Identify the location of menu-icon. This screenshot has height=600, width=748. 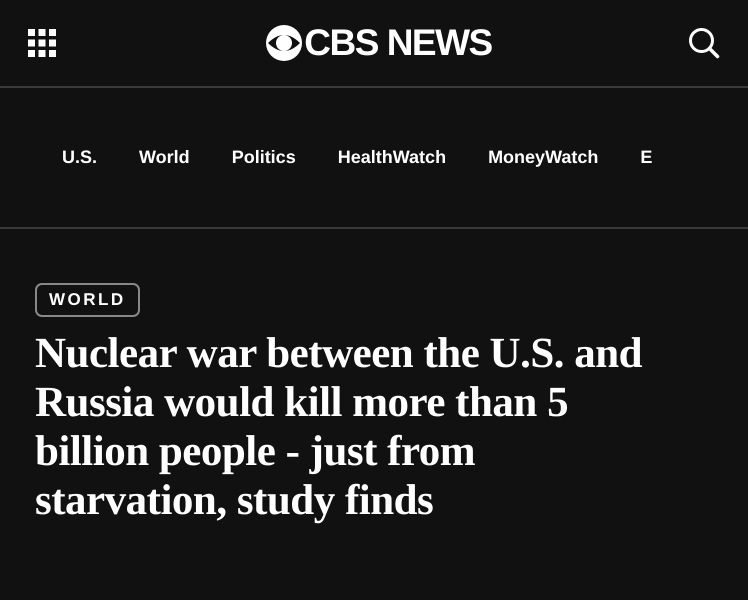
(42, 43).